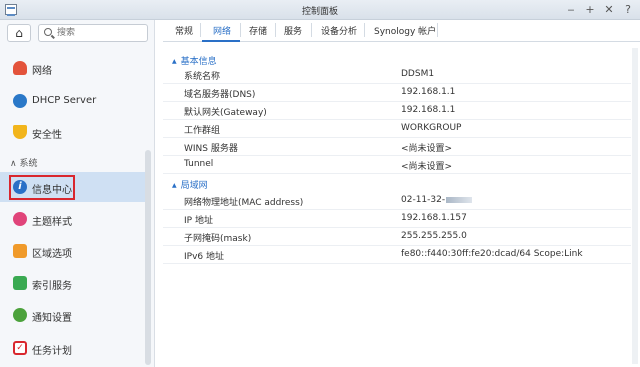 The image size is (640, 367). Describe the element at coordinates (20, 219) in the screenshot. I see `palette-icon` at that location.